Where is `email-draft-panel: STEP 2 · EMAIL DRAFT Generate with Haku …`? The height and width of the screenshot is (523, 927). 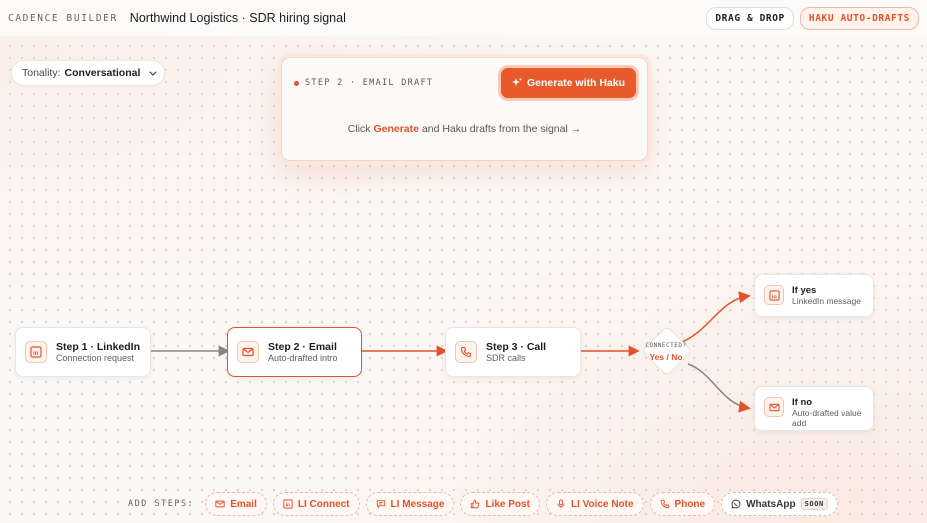 email-draft-panel: STEP 2 · EMAIL DRAFT Generate with Haku … is located at coordinates (464, 109).